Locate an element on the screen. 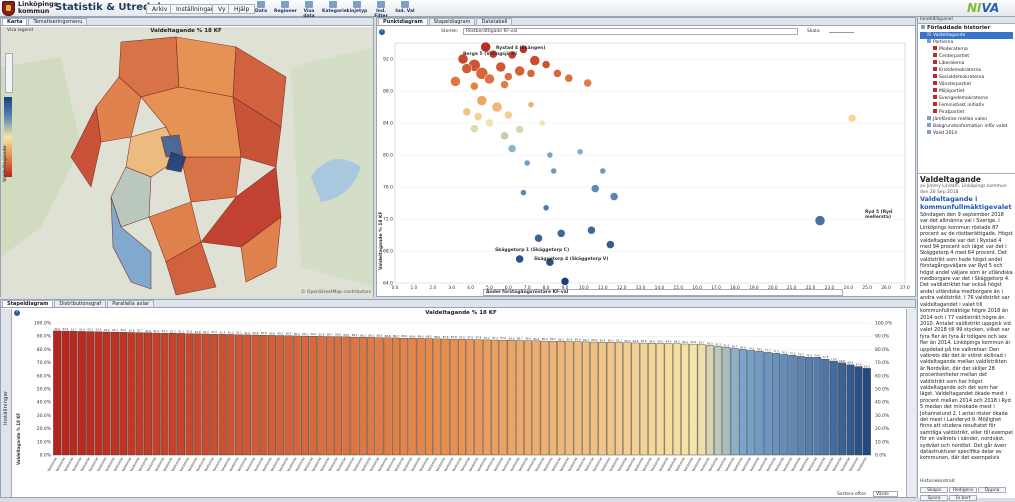 Image resolution: width=1015 pixels, height=502 pixels. tree-item: Vänsterpartiet is located at coordinates (966, 84).